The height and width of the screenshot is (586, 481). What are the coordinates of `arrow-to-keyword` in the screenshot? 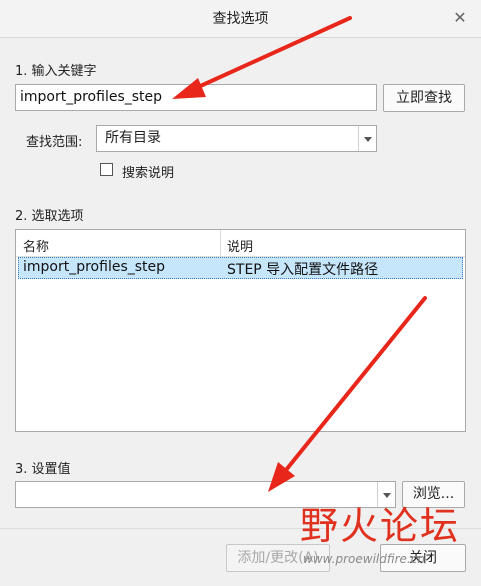 It's located at (262, 57).